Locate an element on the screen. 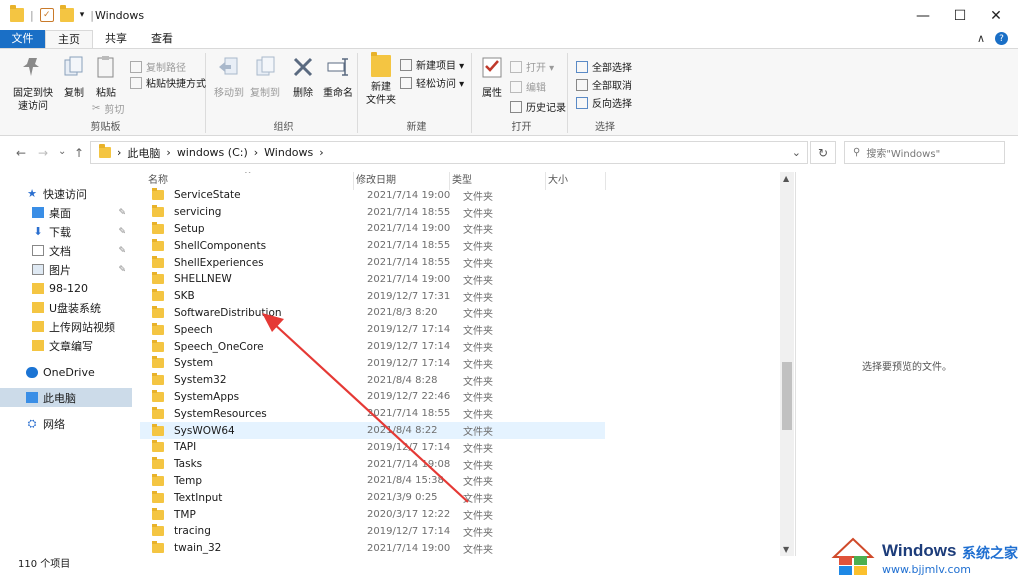 The width and height of the screenshot is (1018, 582). arrow-line is located at coordinates (370, 412).